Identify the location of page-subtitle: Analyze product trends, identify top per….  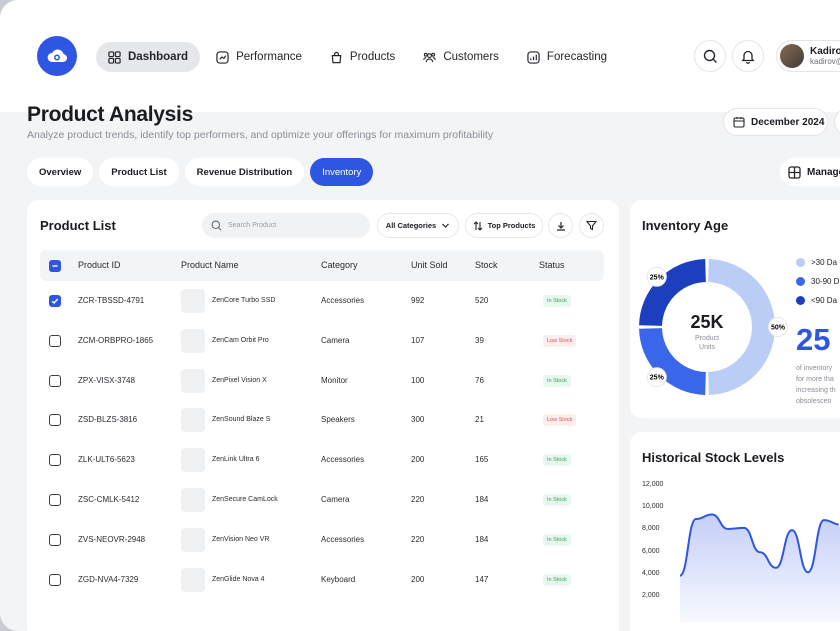
(260, 135).